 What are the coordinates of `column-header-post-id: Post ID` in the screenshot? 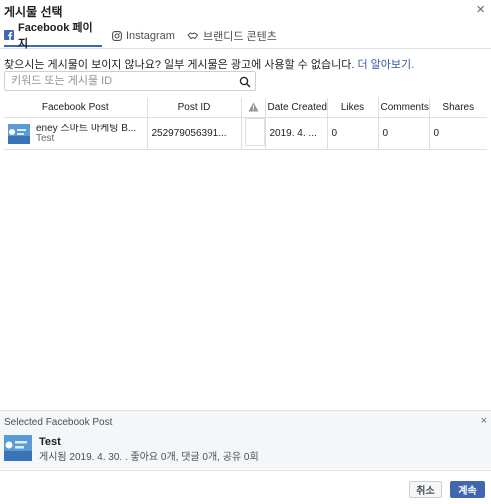 It's located at (194, 108).